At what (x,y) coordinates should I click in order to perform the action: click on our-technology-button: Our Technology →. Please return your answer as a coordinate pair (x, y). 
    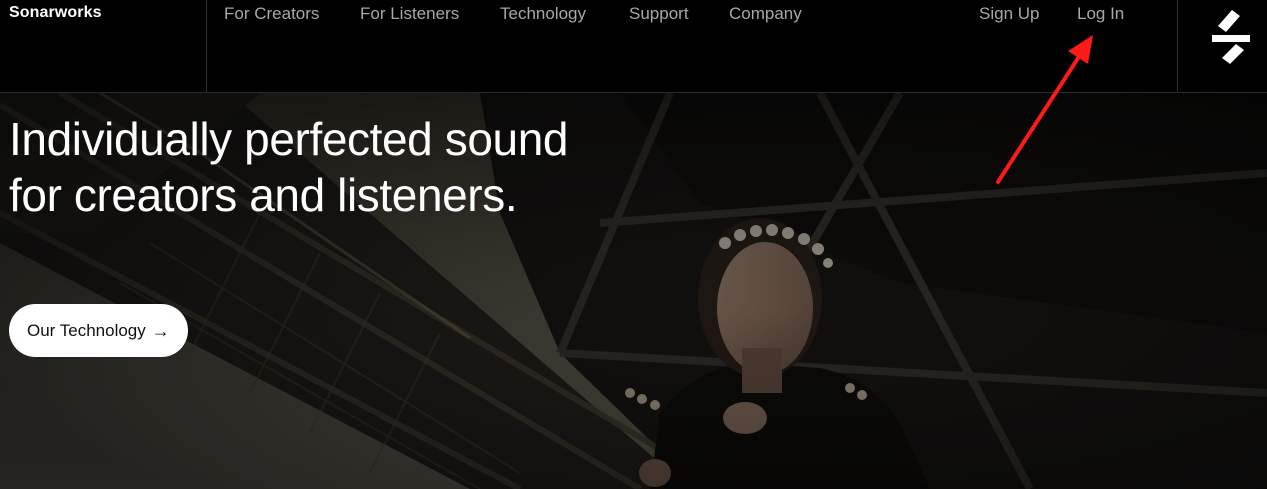
    Looking at the image, I should click on (98, 330).